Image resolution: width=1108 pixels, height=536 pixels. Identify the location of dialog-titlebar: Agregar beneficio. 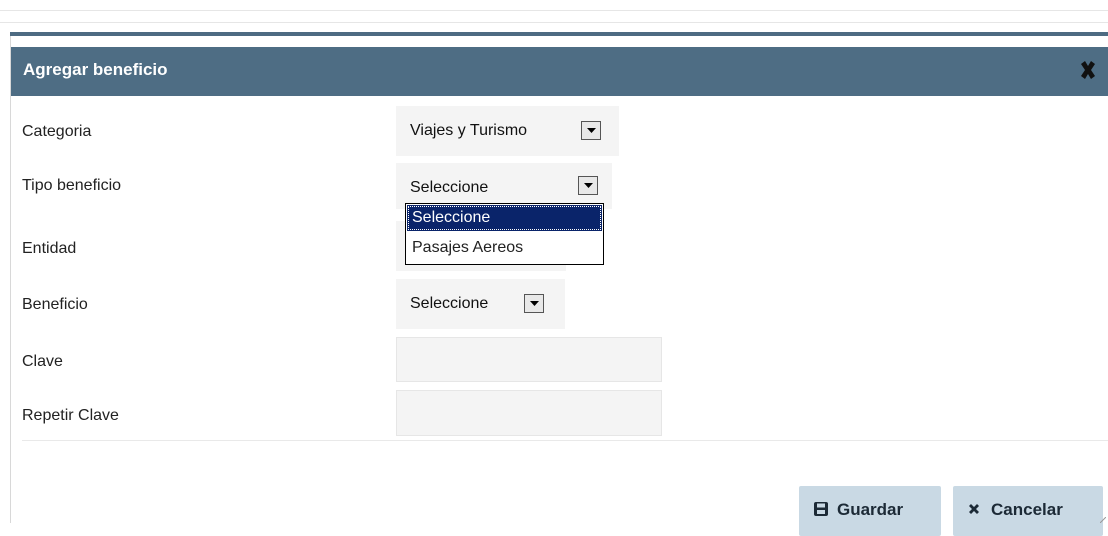
(559, 71).